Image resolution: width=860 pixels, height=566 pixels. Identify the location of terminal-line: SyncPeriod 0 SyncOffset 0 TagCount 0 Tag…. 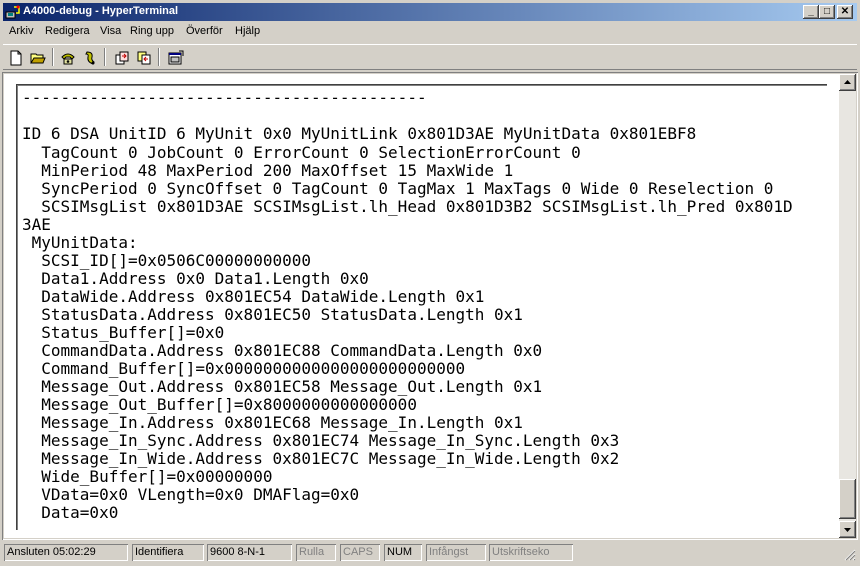
(398, 188).